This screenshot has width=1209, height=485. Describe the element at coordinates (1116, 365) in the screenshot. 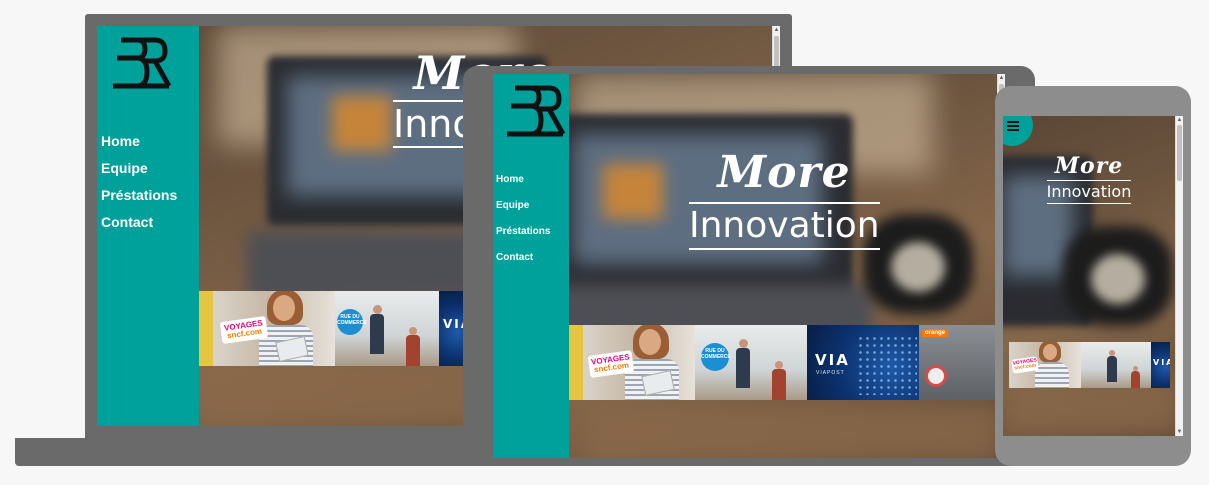

I see `banner-photo-office` at that location.